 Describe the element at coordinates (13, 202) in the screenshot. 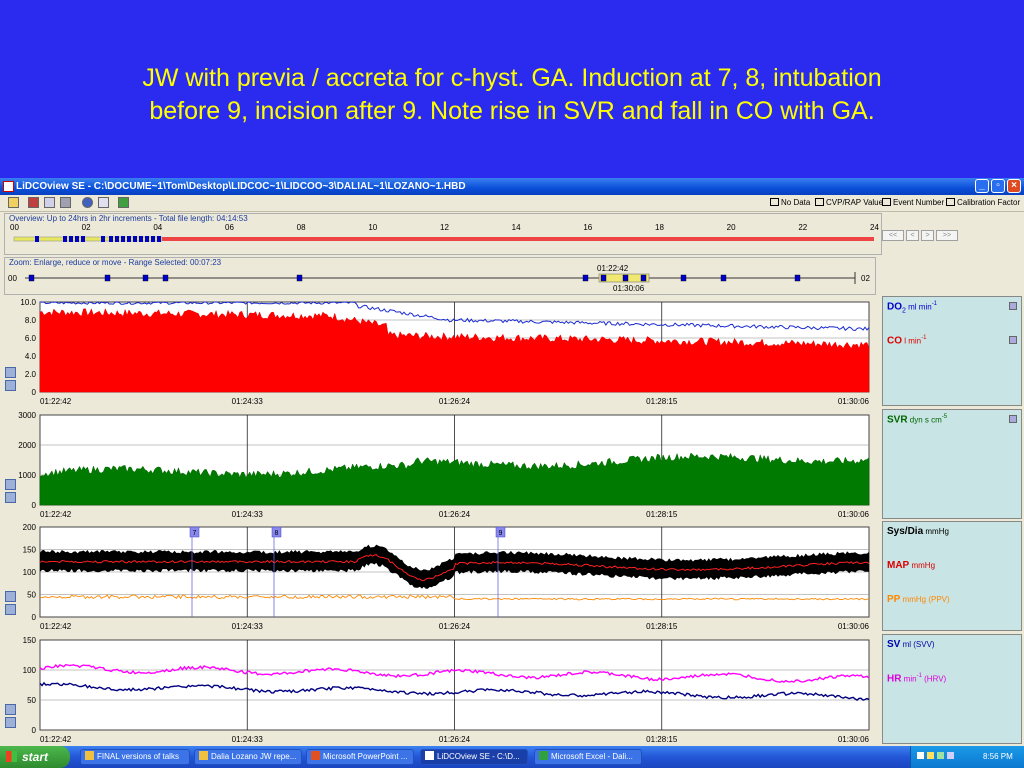

I see `open-icon` at that location.